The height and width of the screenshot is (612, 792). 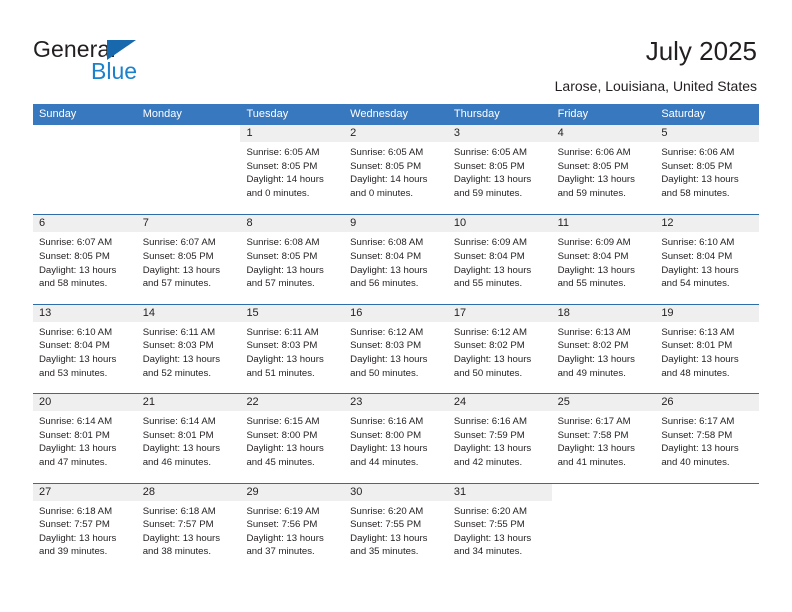 I want to click on day-number-band: 8, so click(x=292, y=224).